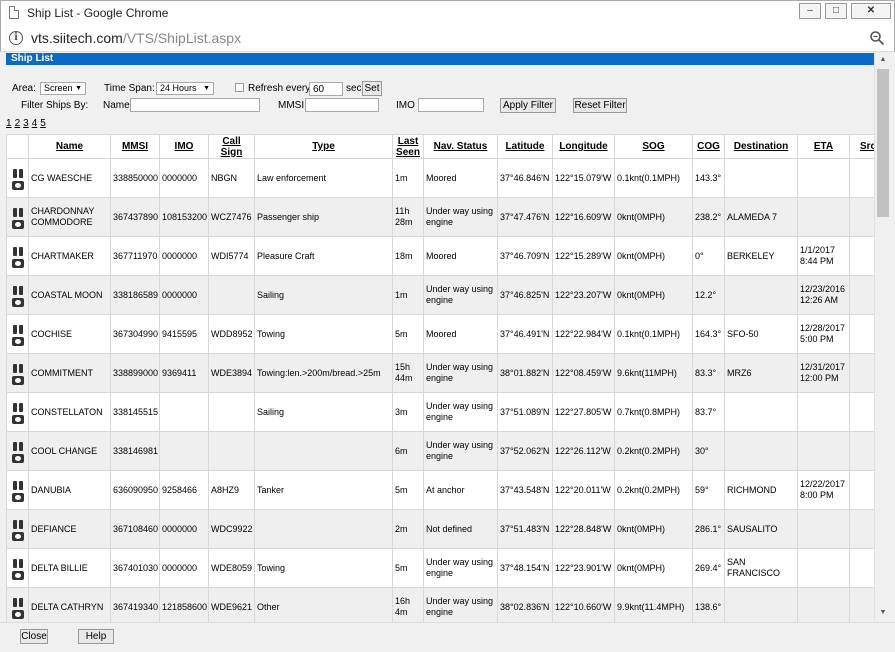 Image resolution: width=895 pixels, height=652 pixels. What do you see at coordinates (447, 38) in the screenshot?
I see `address-bar: i vts.siitech.com/VTS/ShipList.aspx` at bounding box center [447, 38].